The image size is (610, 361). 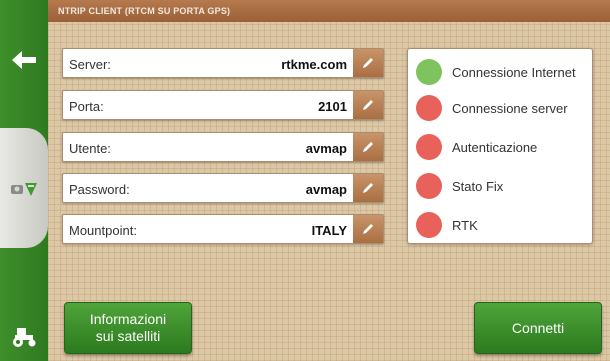 I want to click on status-label: Stato Fix, so click(x=478, y=186).